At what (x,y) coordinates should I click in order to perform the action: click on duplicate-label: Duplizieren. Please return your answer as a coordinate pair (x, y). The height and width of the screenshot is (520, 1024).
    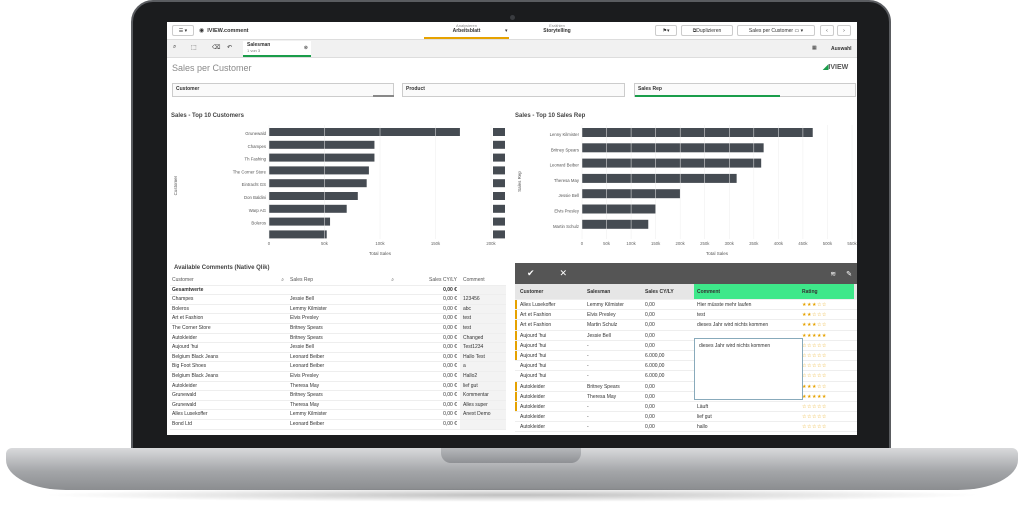
    Looking at the image, I should click on (709, 30).